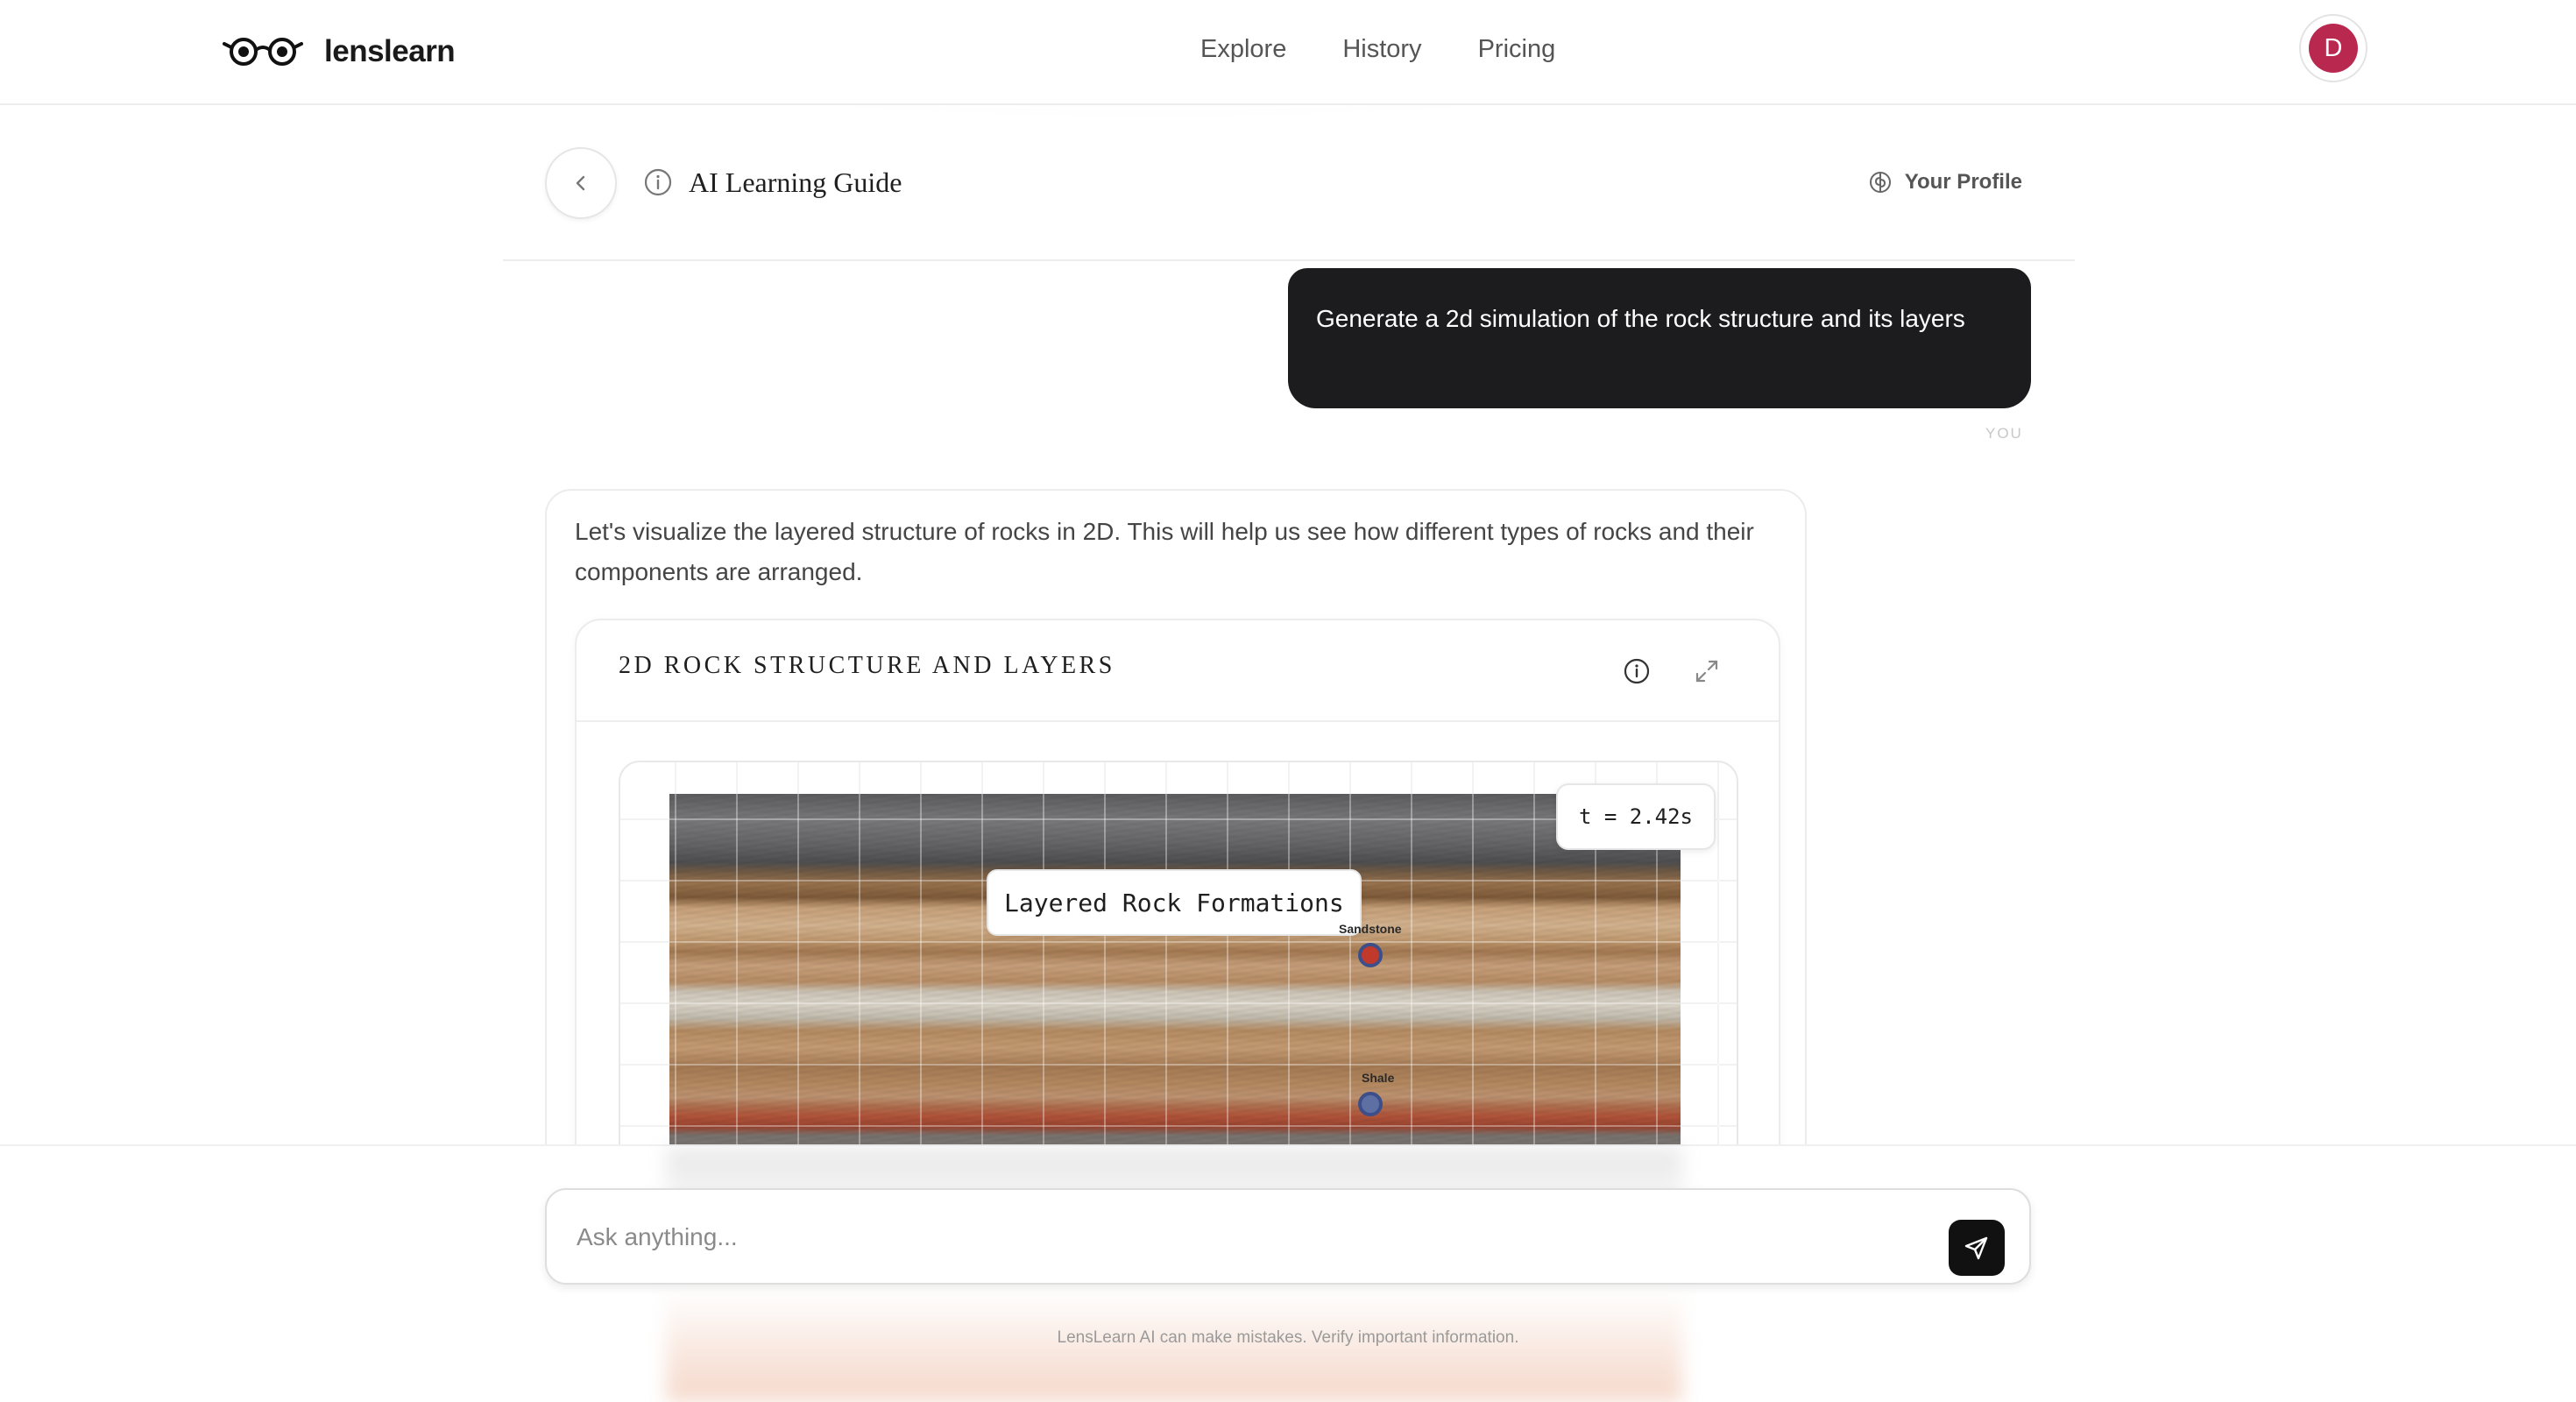  Describe the element at coordinates (1175, 982) in the screenshot. I see `rock-texture` at that location.